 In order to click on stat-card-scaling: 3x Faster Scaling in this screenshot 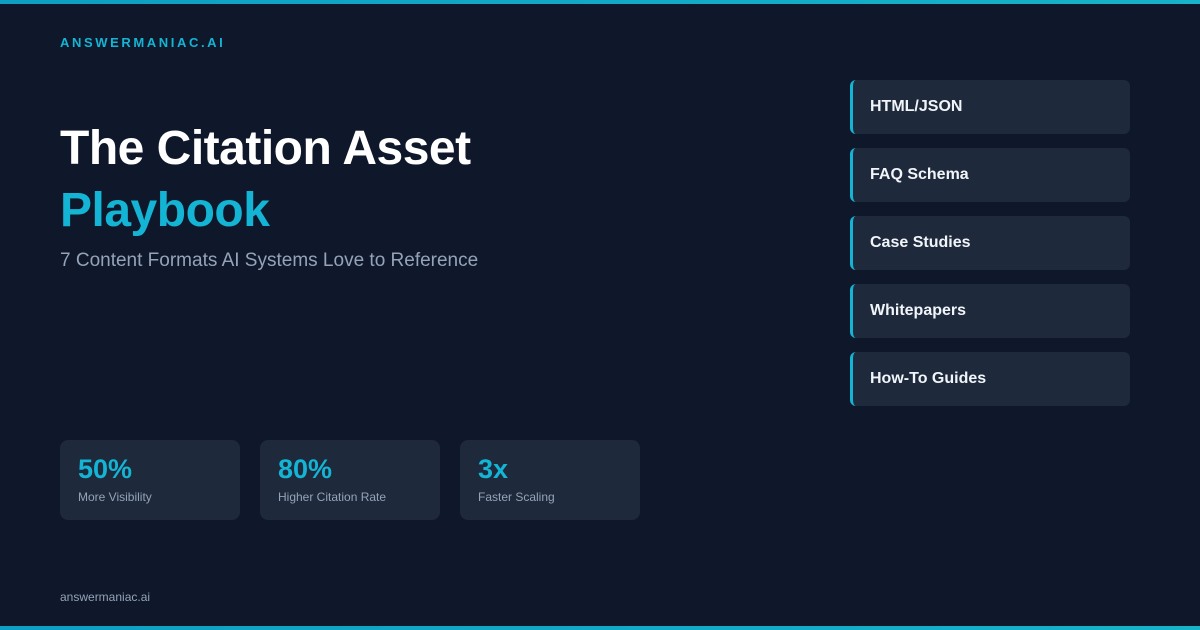, I will do `click(550, 480)`.